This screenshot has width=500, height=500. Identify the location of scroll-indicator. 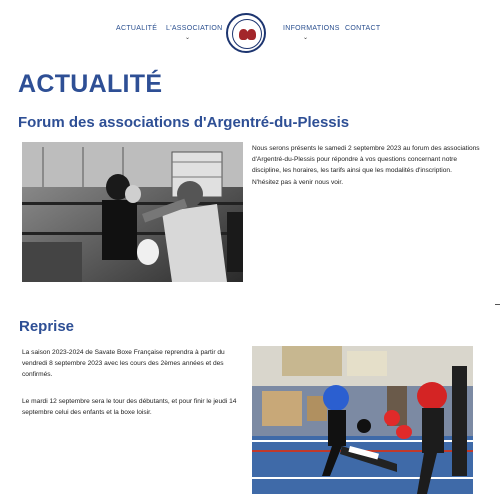
(497, 304).